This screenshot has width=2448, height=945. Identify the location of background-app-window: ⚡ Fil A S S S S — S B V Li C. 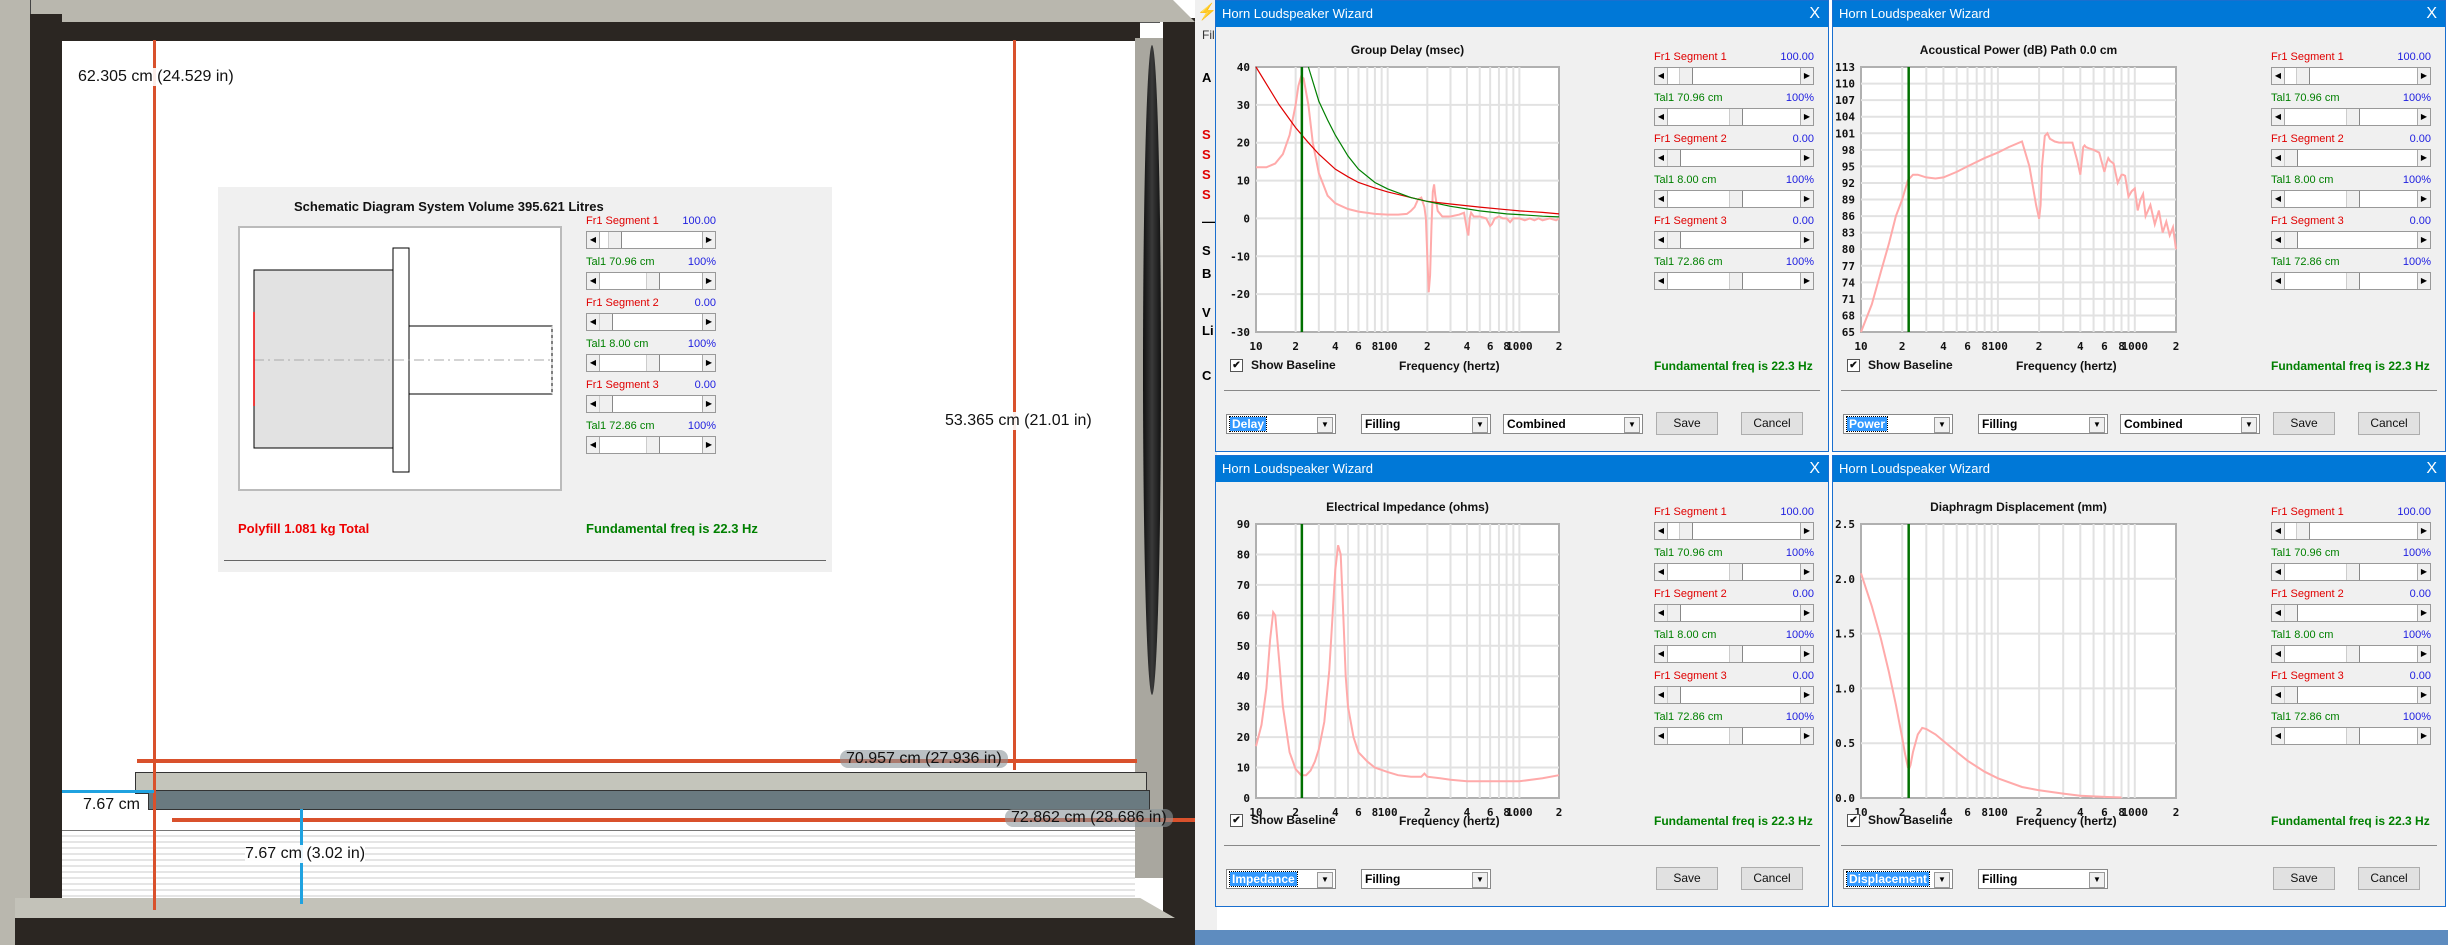
(1206, 472).